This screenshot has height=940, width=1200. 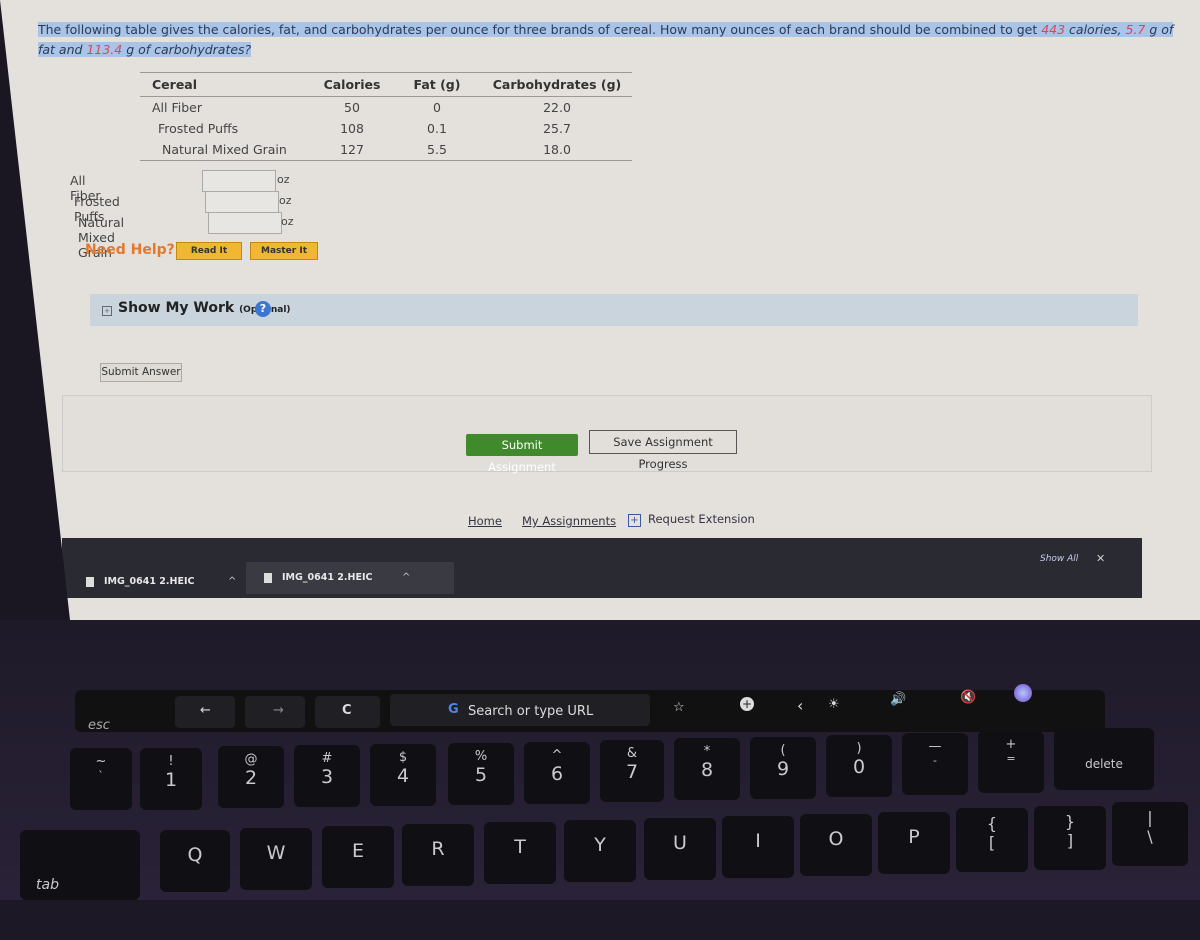 I want to click on search-placeholder: Search or type URL, so click(x=531, y=711).